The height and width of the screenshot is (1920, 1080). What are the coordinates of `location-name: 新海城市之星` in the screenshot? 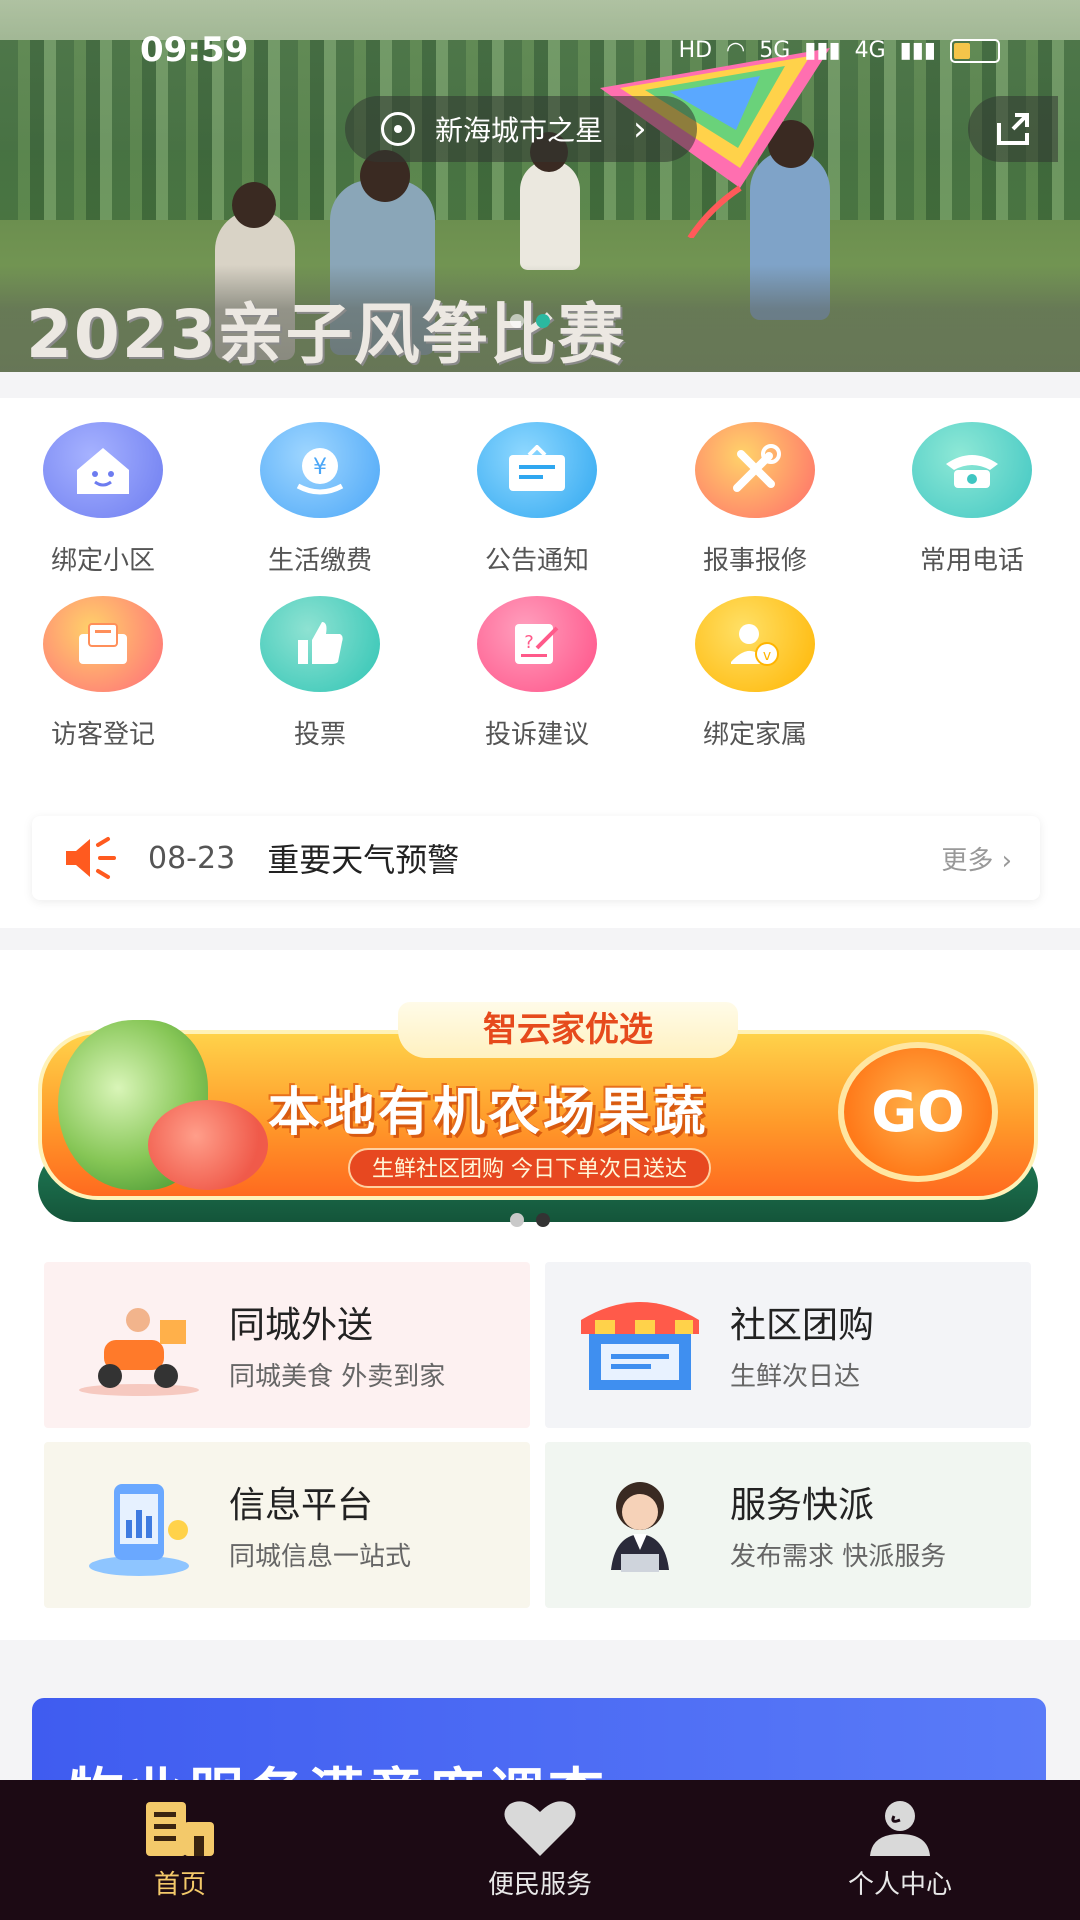 It's located at (519, 130).